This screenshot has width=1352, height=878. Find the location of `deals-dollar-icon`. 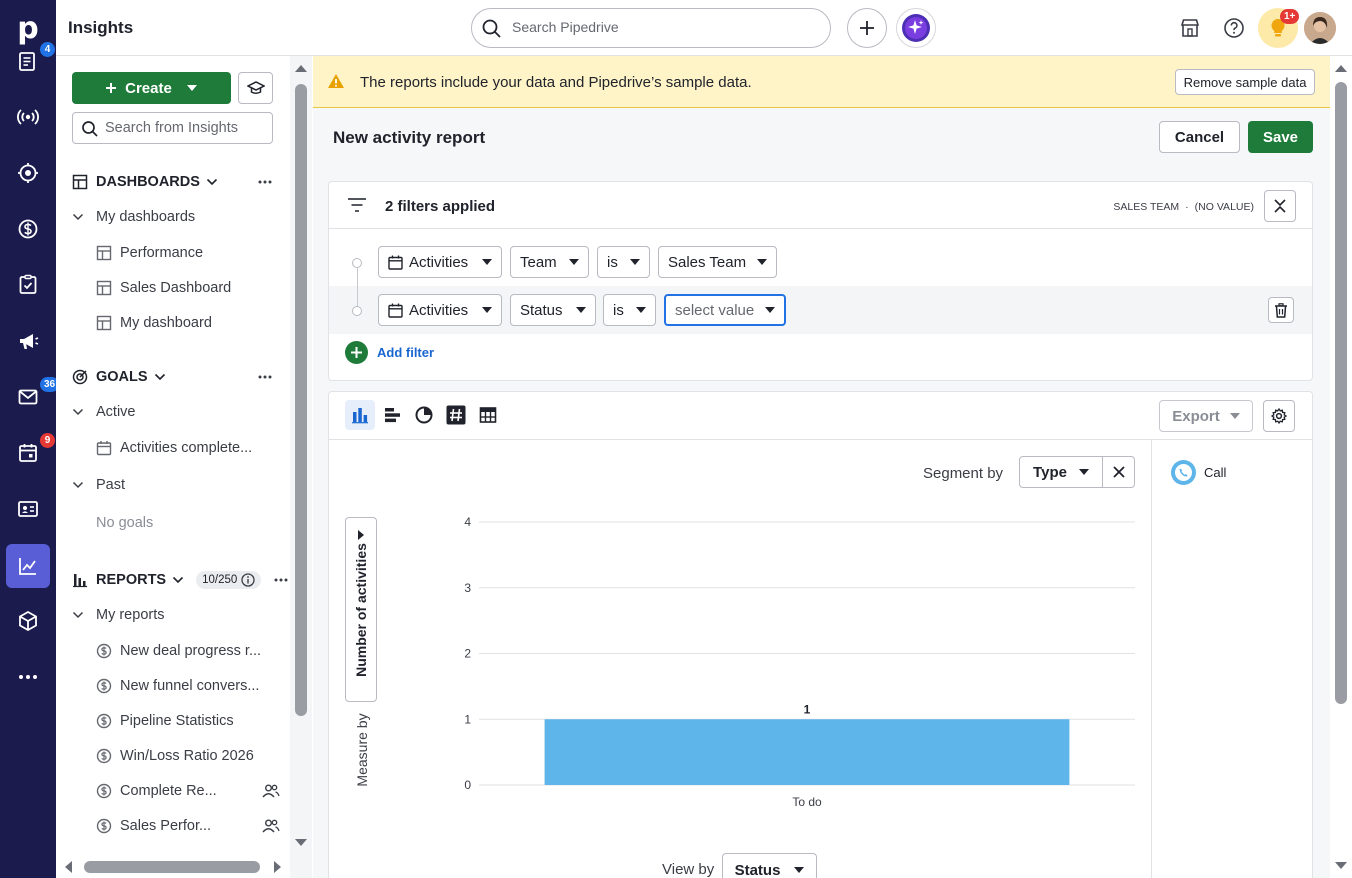

deals-dollar-icon is located at coordinates (28, 229).